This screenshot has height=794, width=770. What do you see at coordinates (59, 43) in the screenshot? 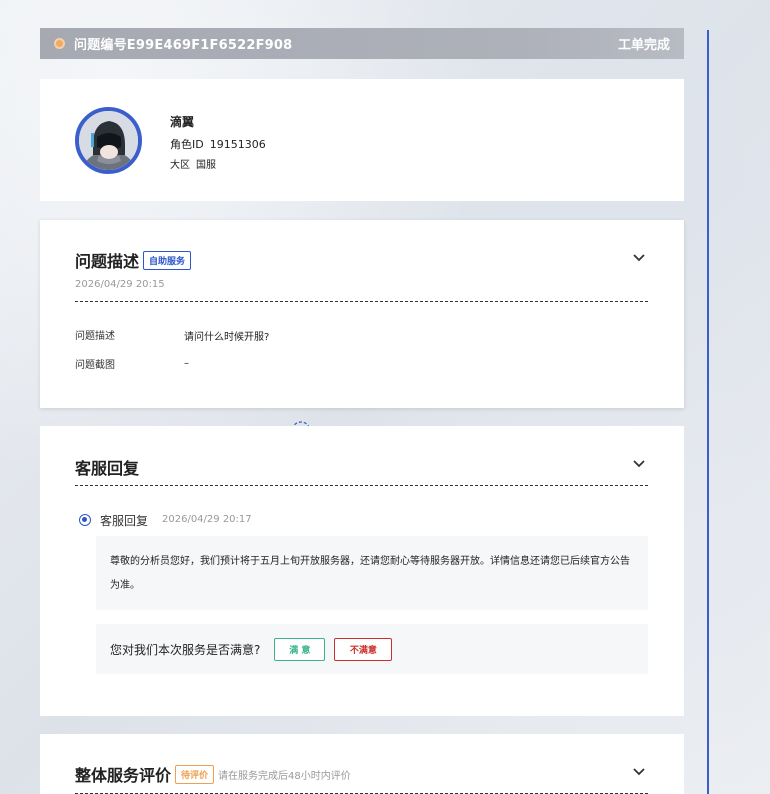
I see `status-dot-icon` at bounding box center [59, 43].